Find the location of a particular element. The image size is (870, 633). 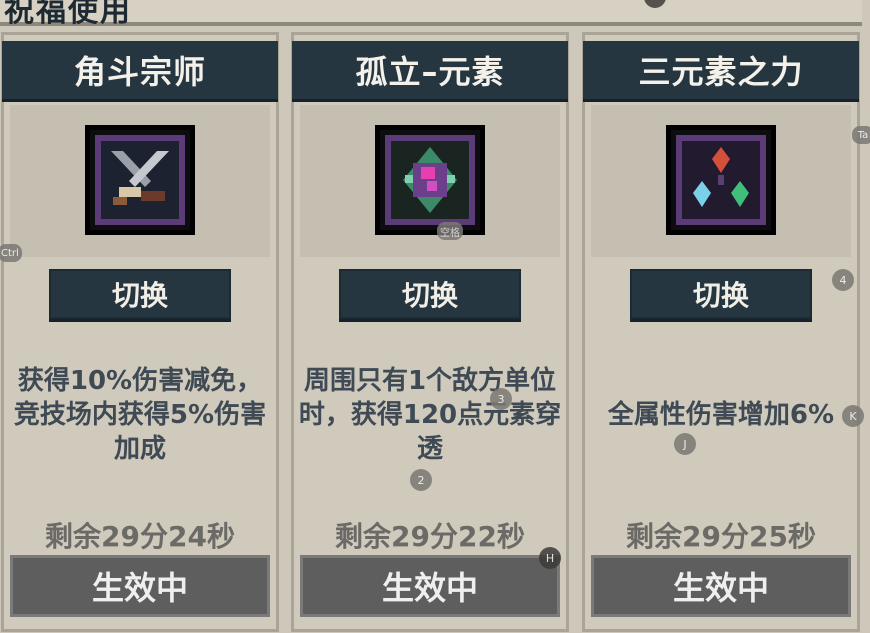

three-crystals-icon is located at coordinates (721, 180).